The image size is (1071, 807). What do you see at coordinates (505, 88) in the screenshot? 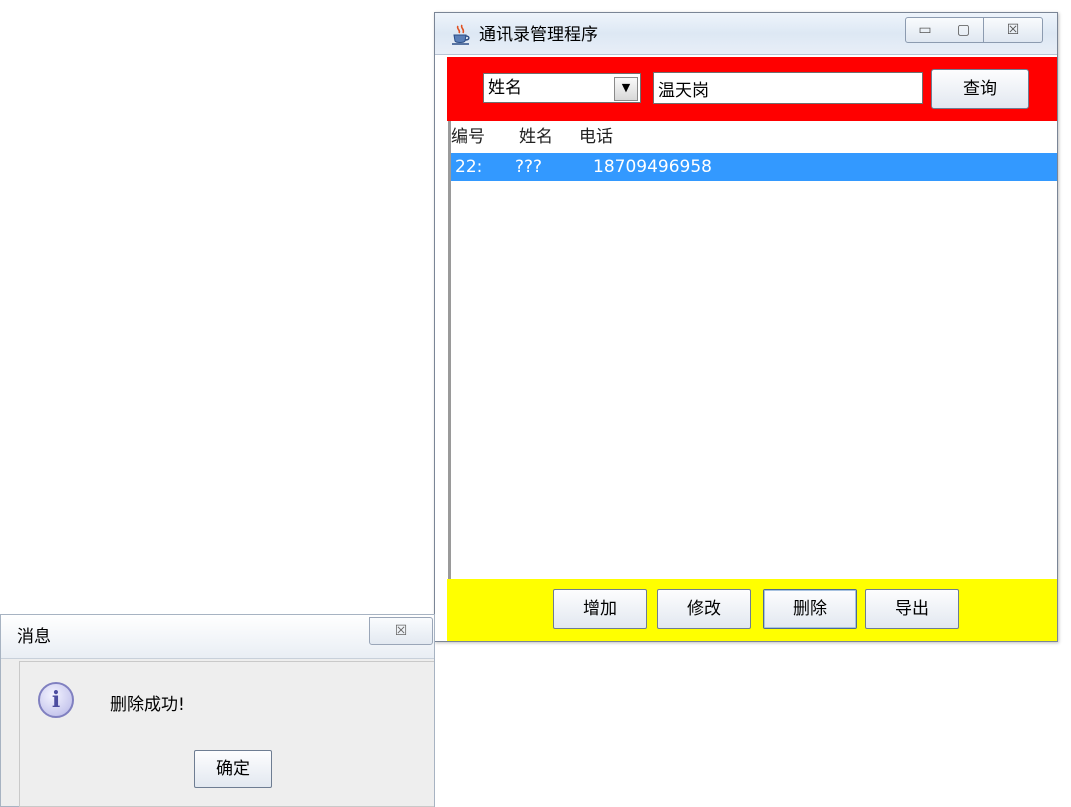
I see `search-field-selected: 姓名` at bounding box center [505, 88].